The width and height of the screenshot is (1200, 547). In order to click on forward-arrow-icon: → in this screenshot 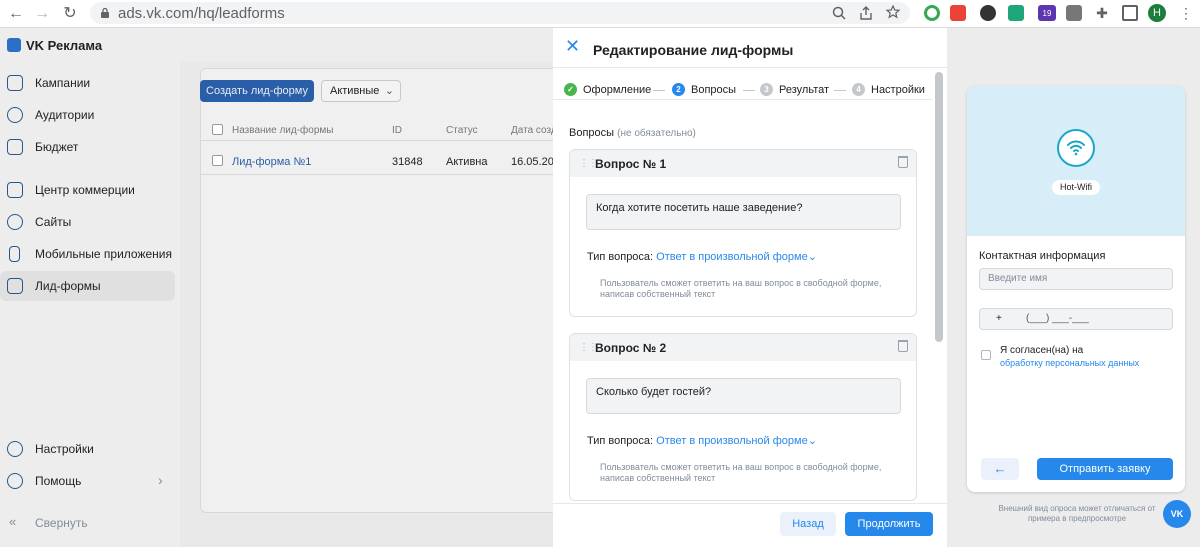, I will do `click(42, 14)`.